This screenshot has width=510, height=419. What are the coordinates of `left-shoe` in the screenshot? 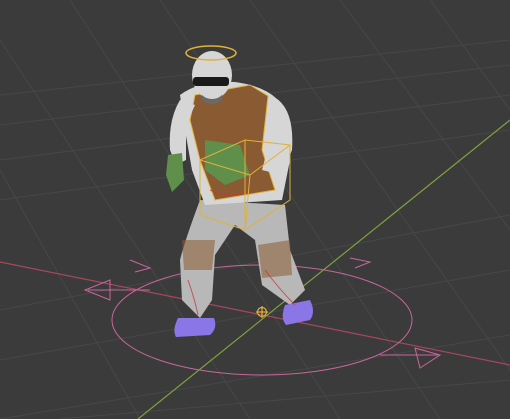 It's located at (195, 327).